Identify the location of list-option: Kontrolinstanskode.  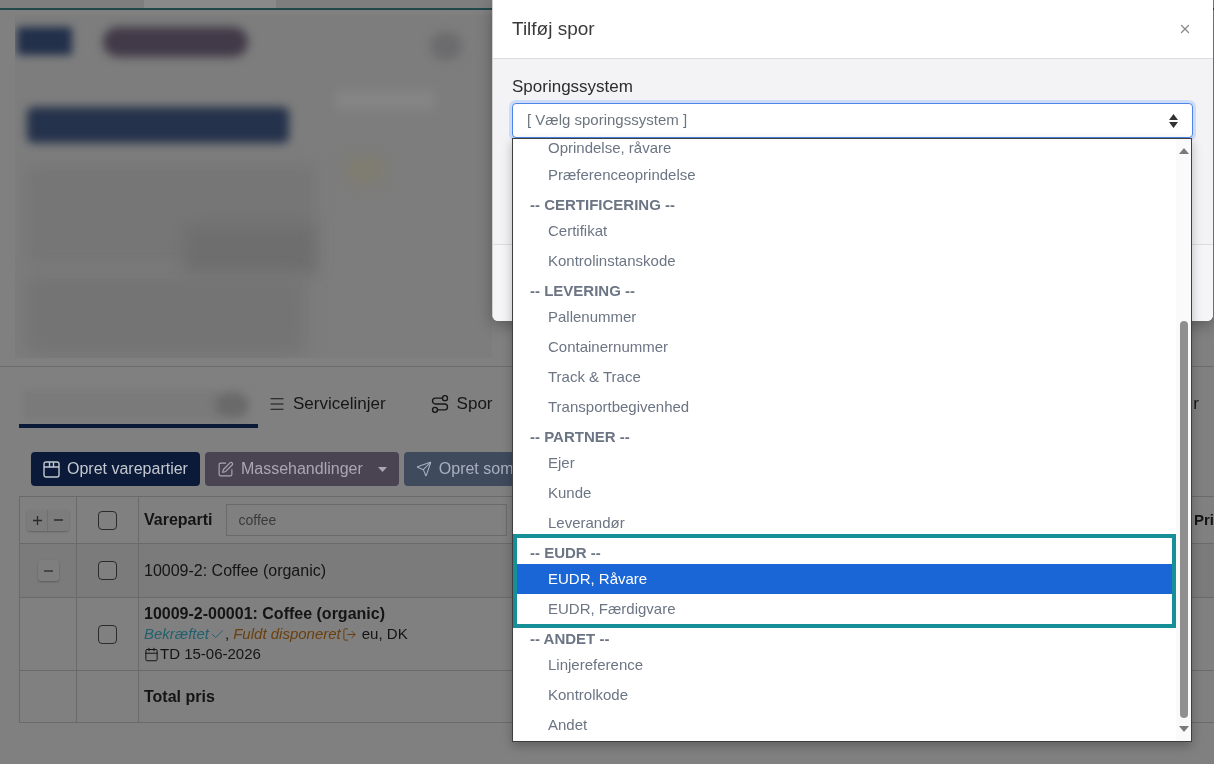
(844, 261).